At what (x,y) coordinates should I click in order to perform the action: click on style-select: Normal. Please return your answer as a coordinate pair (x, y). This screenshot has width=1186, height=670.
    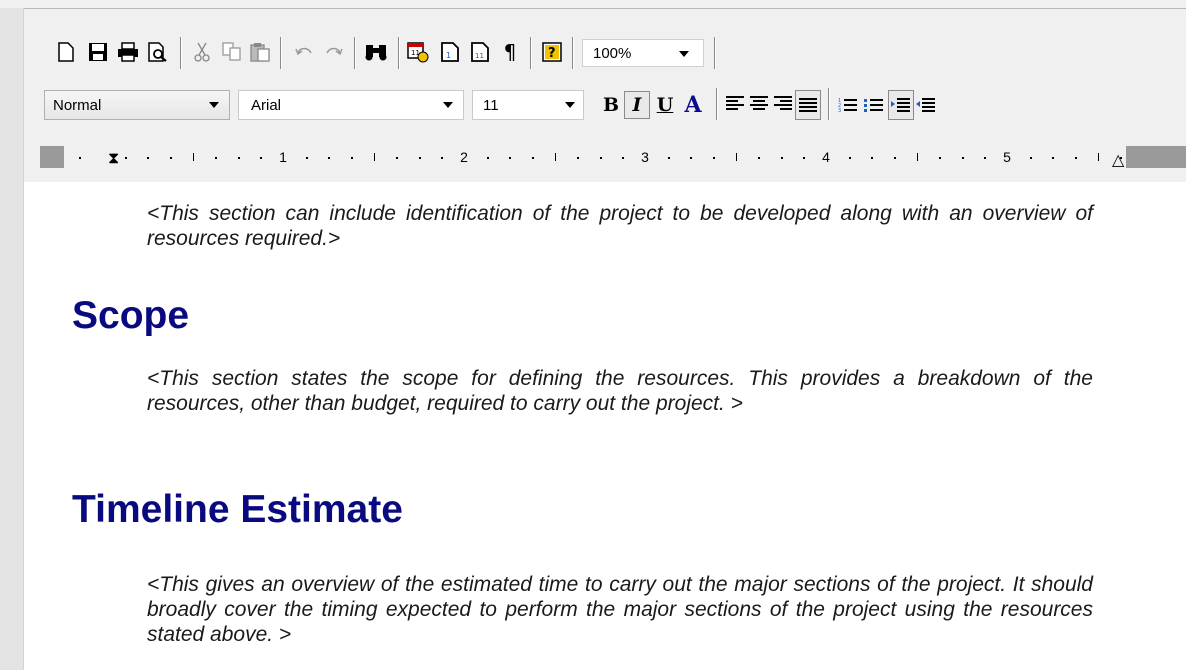
    Looking at the image, I should click on (137, 105).